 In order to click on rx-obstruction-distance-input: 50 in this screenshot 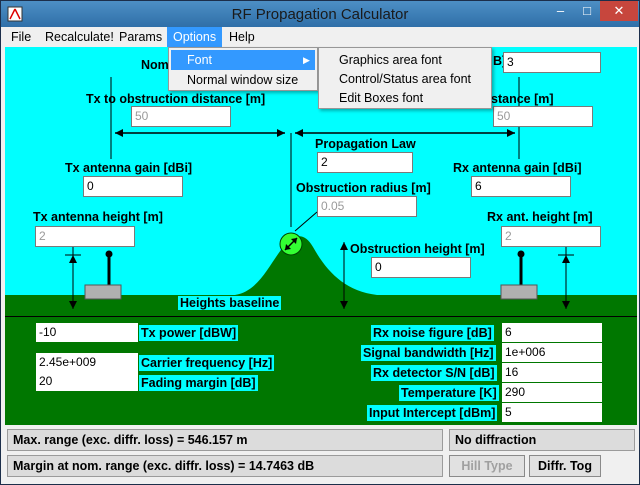, I will do `click(543, 116)`.